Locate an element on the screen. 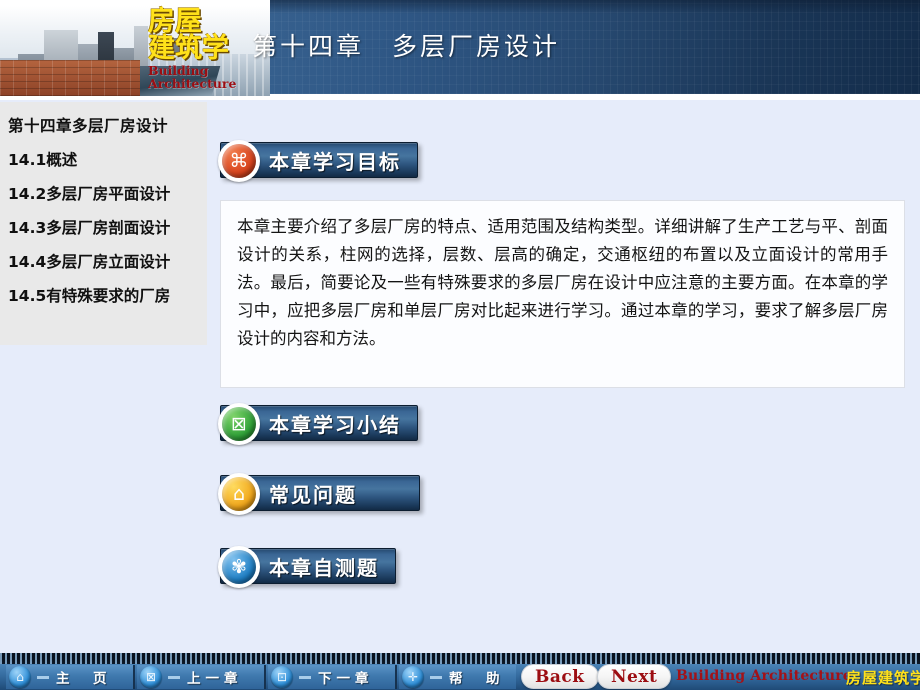  next-chapter-icon: ⊡ is located at coordinates (282, 677).